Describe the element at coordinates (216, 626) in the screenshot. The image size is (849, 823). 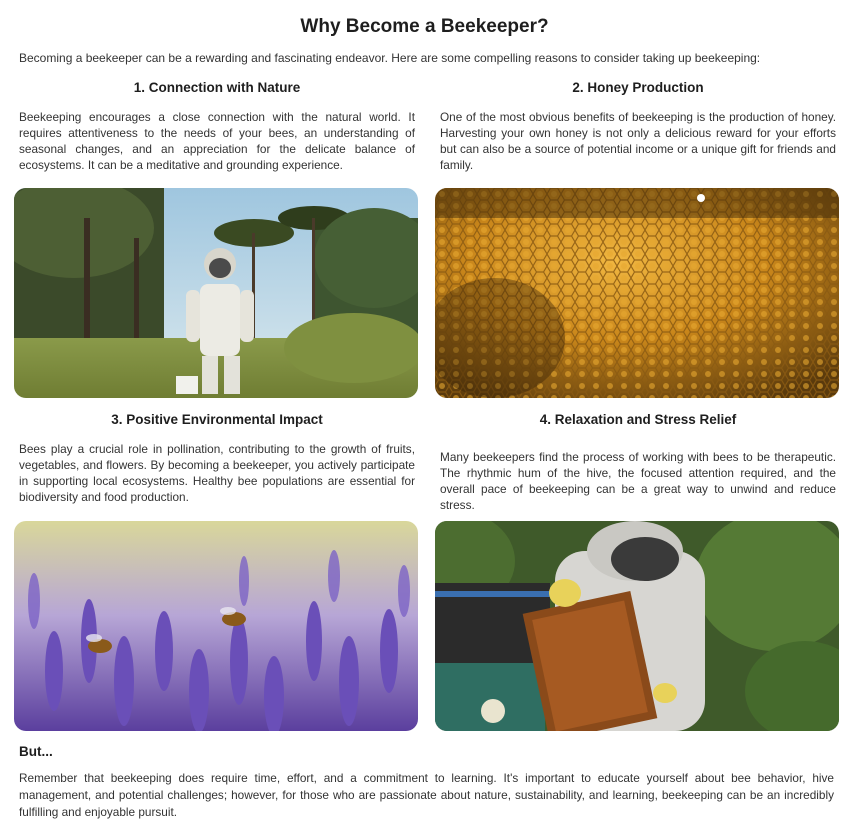
I see `lavender-bees-image` at that location.